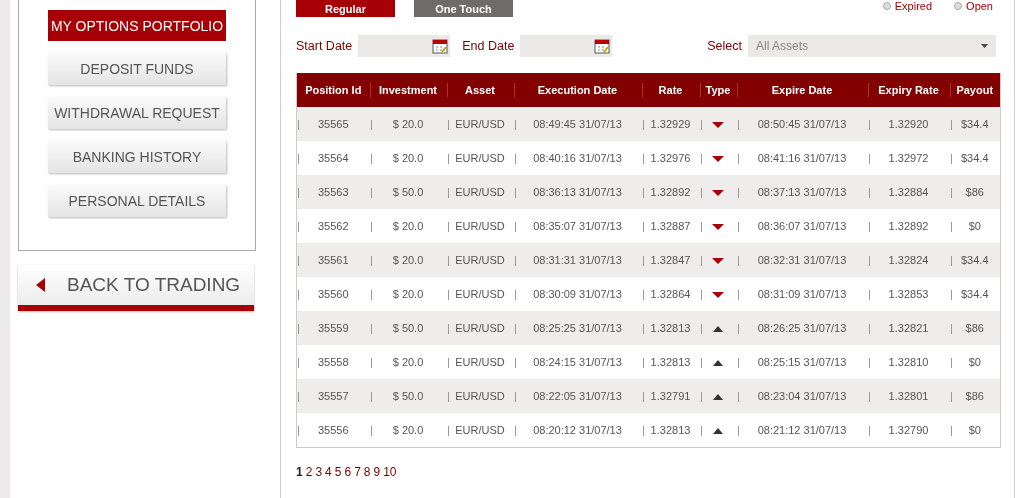  I want to click on table-cell: 1.32920, so click(908, 124).